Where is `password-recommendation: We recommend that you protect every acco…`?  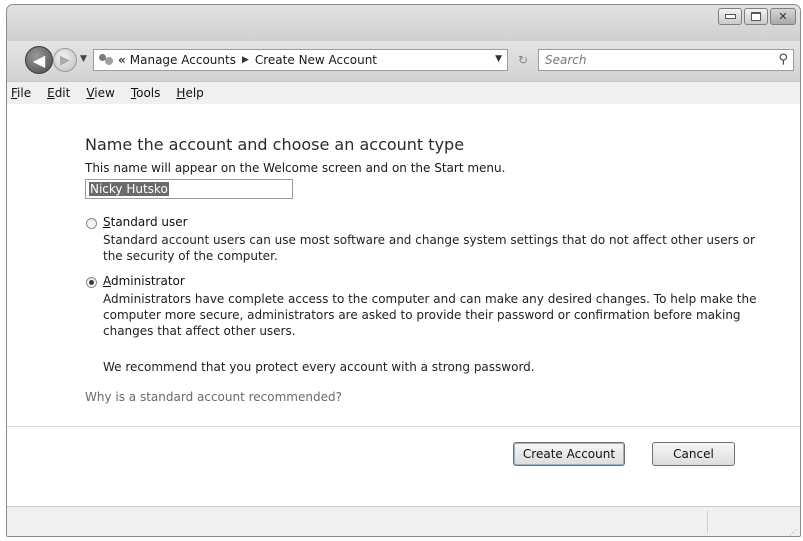
password-recommendation: We recommend that you protect every acco… is located at coordinates (319, 367).